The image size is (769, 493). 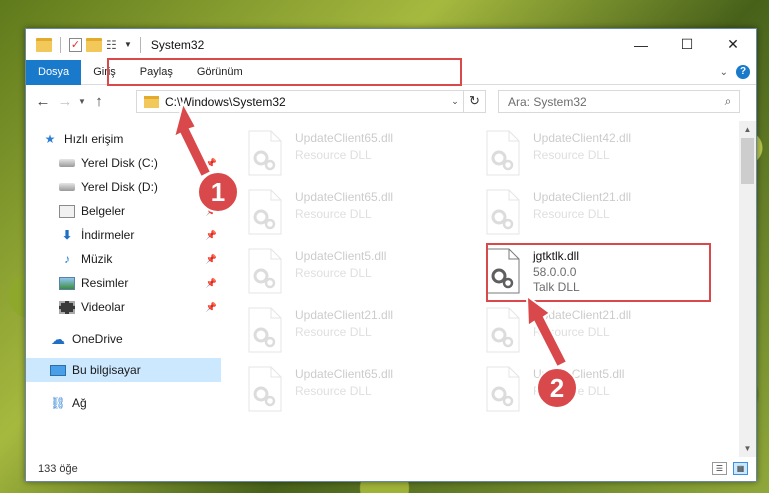 What do you see at coordinates (67, 258) in the screenshot?
I see `music-icon: ♪` at bounding box center [67, 258].